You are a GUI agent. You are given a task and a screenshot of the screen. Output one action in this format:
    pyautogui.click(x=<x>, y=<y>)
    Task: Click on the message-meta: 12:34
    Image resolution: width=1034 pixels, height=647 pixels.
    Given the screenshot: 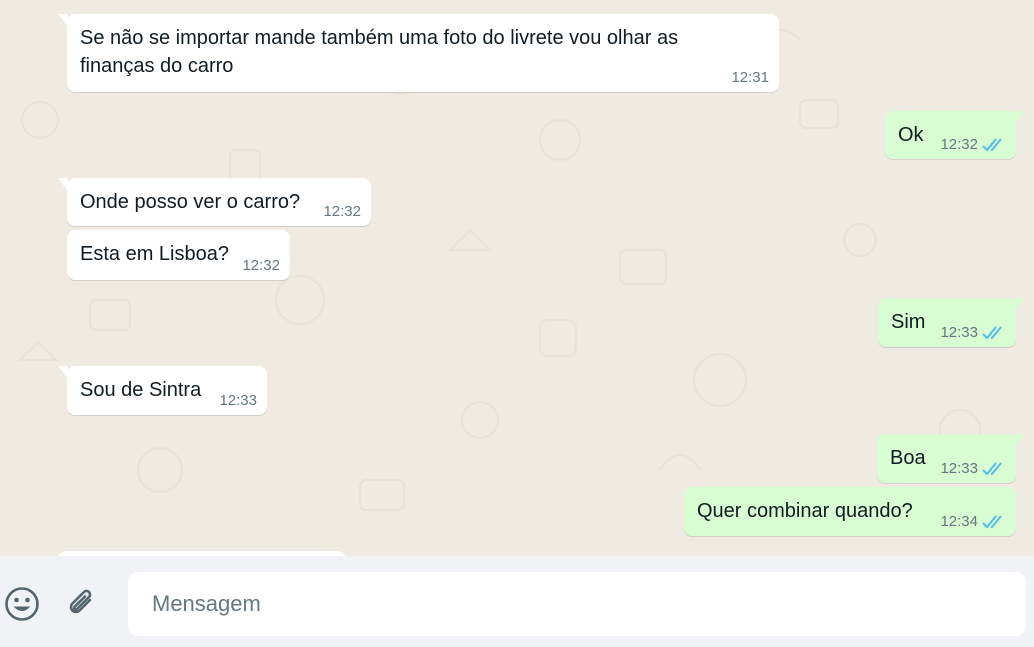 What is the action you would take?
    pyautogui.click(x=973, y=522)
    